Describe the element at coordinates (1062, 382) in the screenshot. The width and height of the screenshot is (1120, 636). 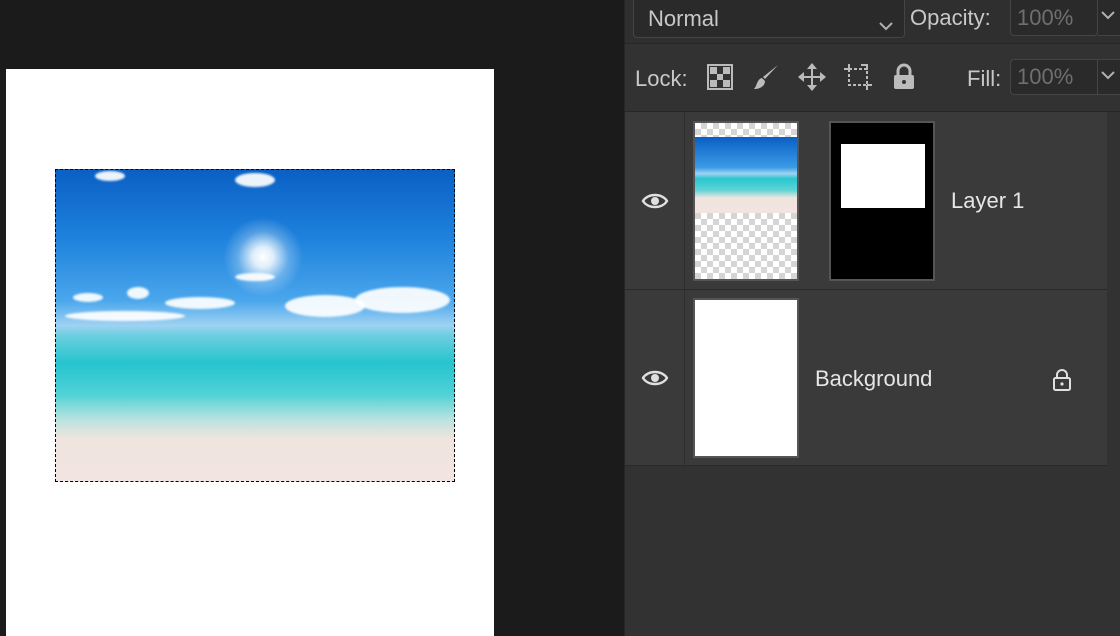
I see `layer-lock-icon` at that location.